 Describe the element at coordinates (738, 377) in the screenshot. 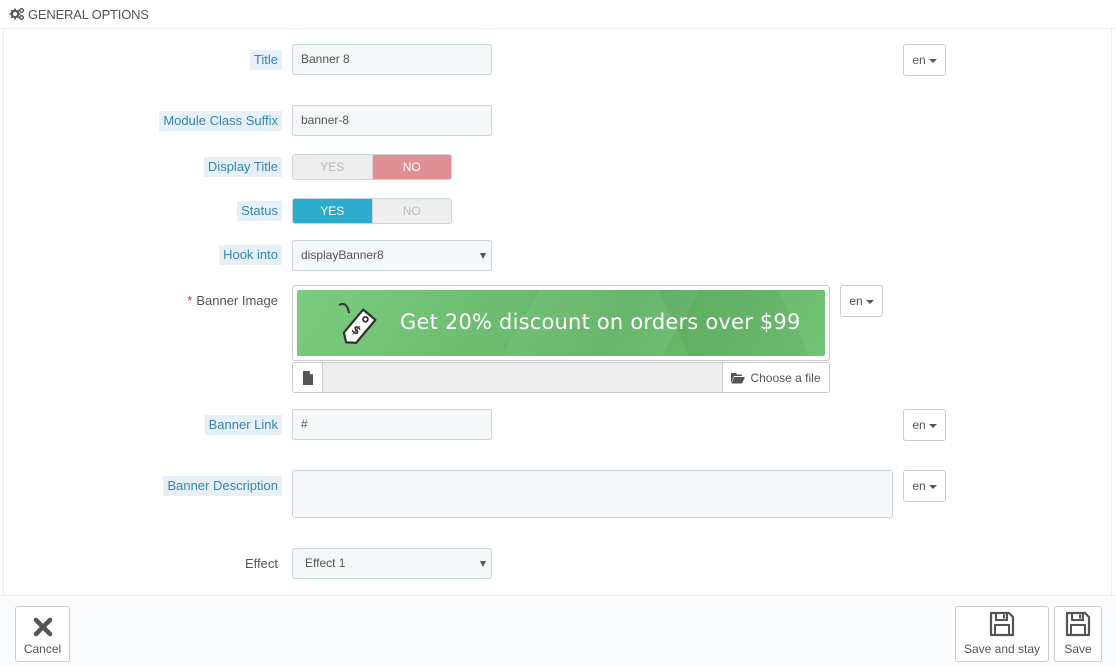

I see `folder-open-icon` at that location.